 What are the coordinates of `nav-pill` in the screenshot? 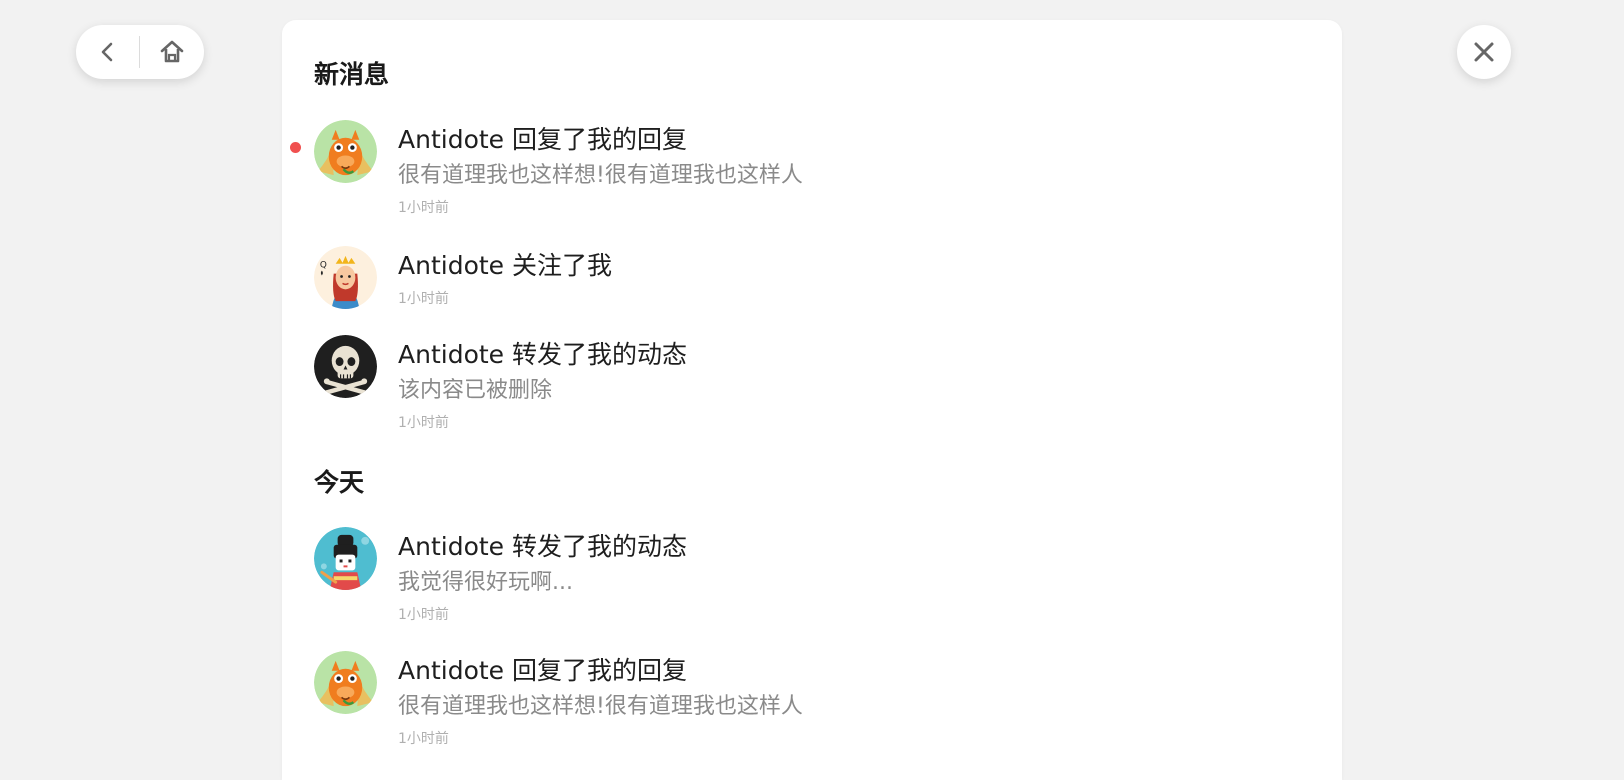 It's located at (140, 52).